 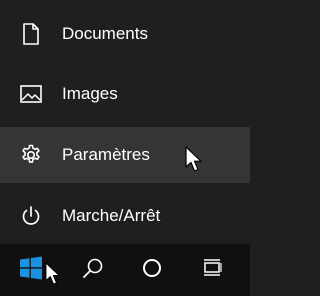 I want to click on cortana-button, so click(x=152, y=270).